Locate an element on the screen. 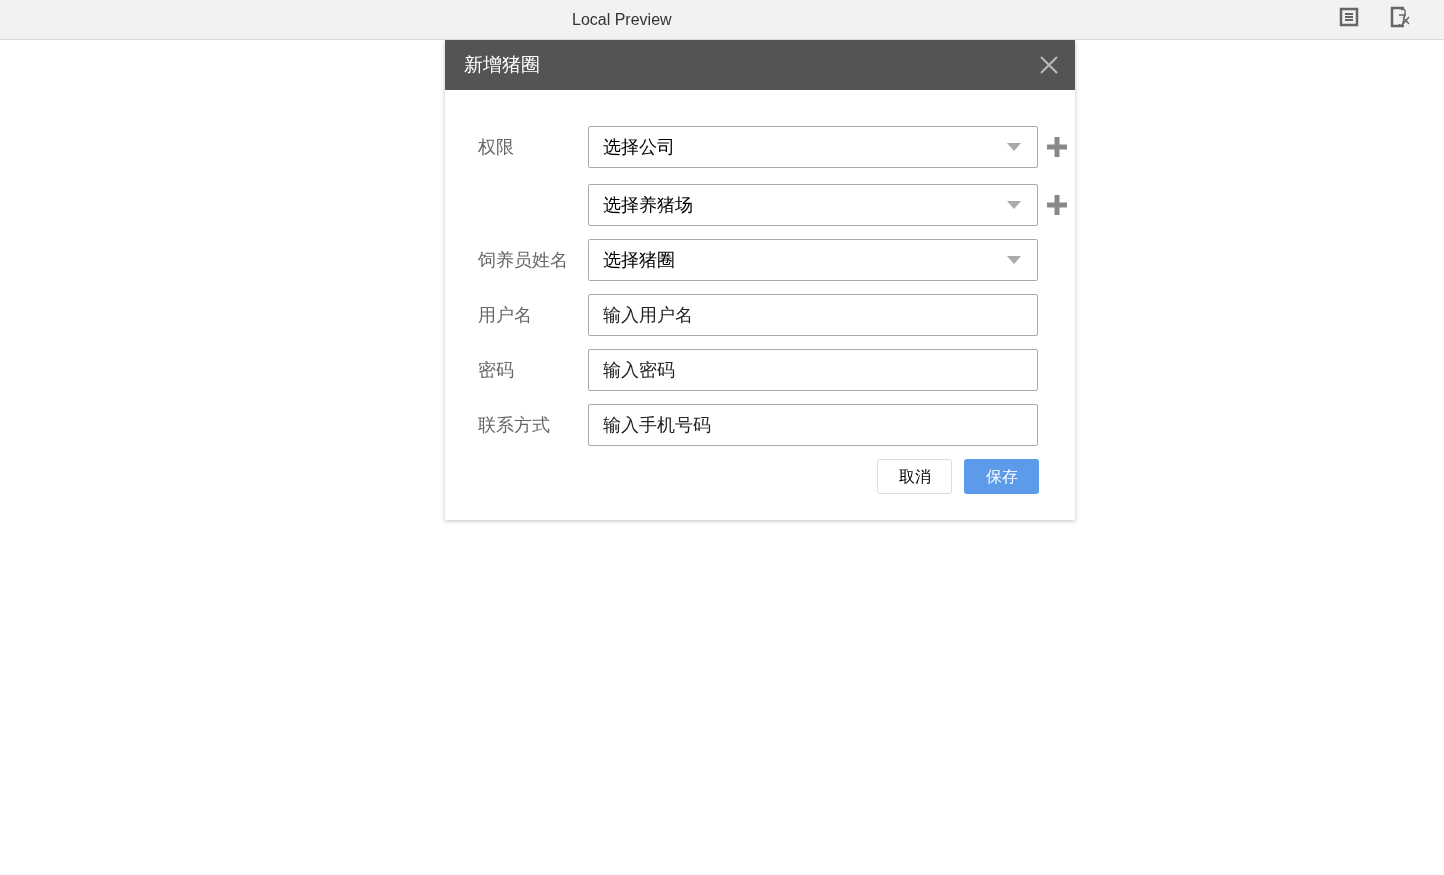  field-label: 权限 is located at coordinates (496, 146).